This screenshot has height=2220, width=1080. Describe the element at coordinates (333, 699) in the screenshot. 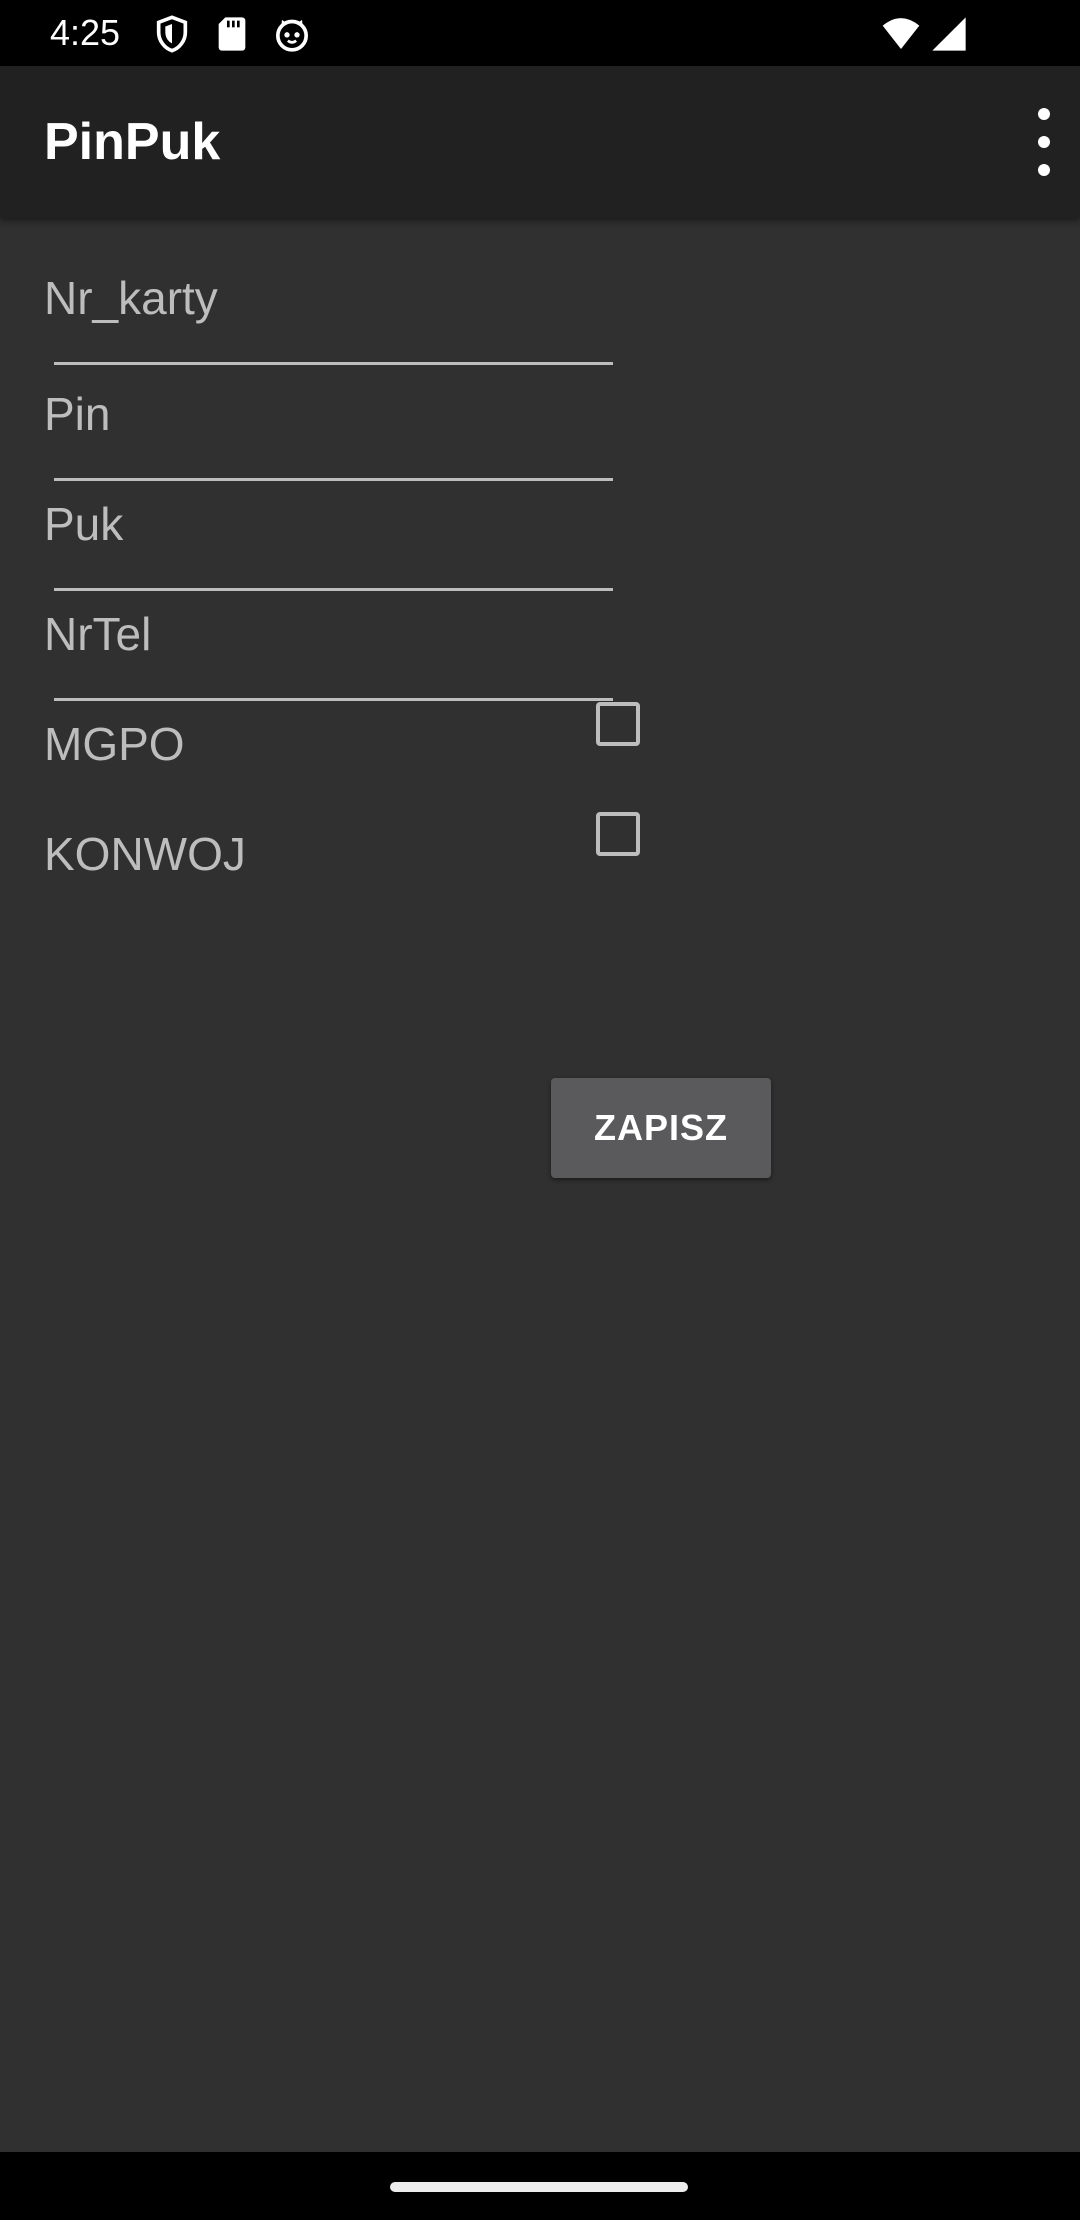

I see `phone-number-underline` at that location.